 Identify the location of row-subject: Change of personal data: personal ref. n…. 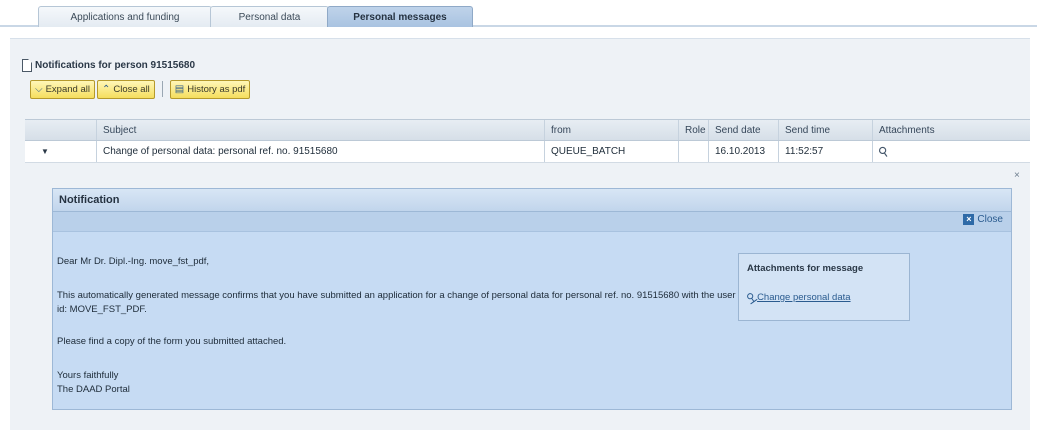
(321, 151).